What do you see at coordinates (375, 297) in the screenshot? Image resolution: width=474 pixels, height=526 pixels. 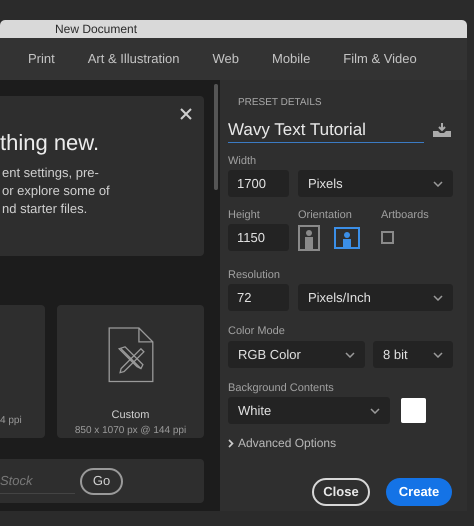 I see `dropdown: Pixels/Inch` at bounding box center [375, 297].